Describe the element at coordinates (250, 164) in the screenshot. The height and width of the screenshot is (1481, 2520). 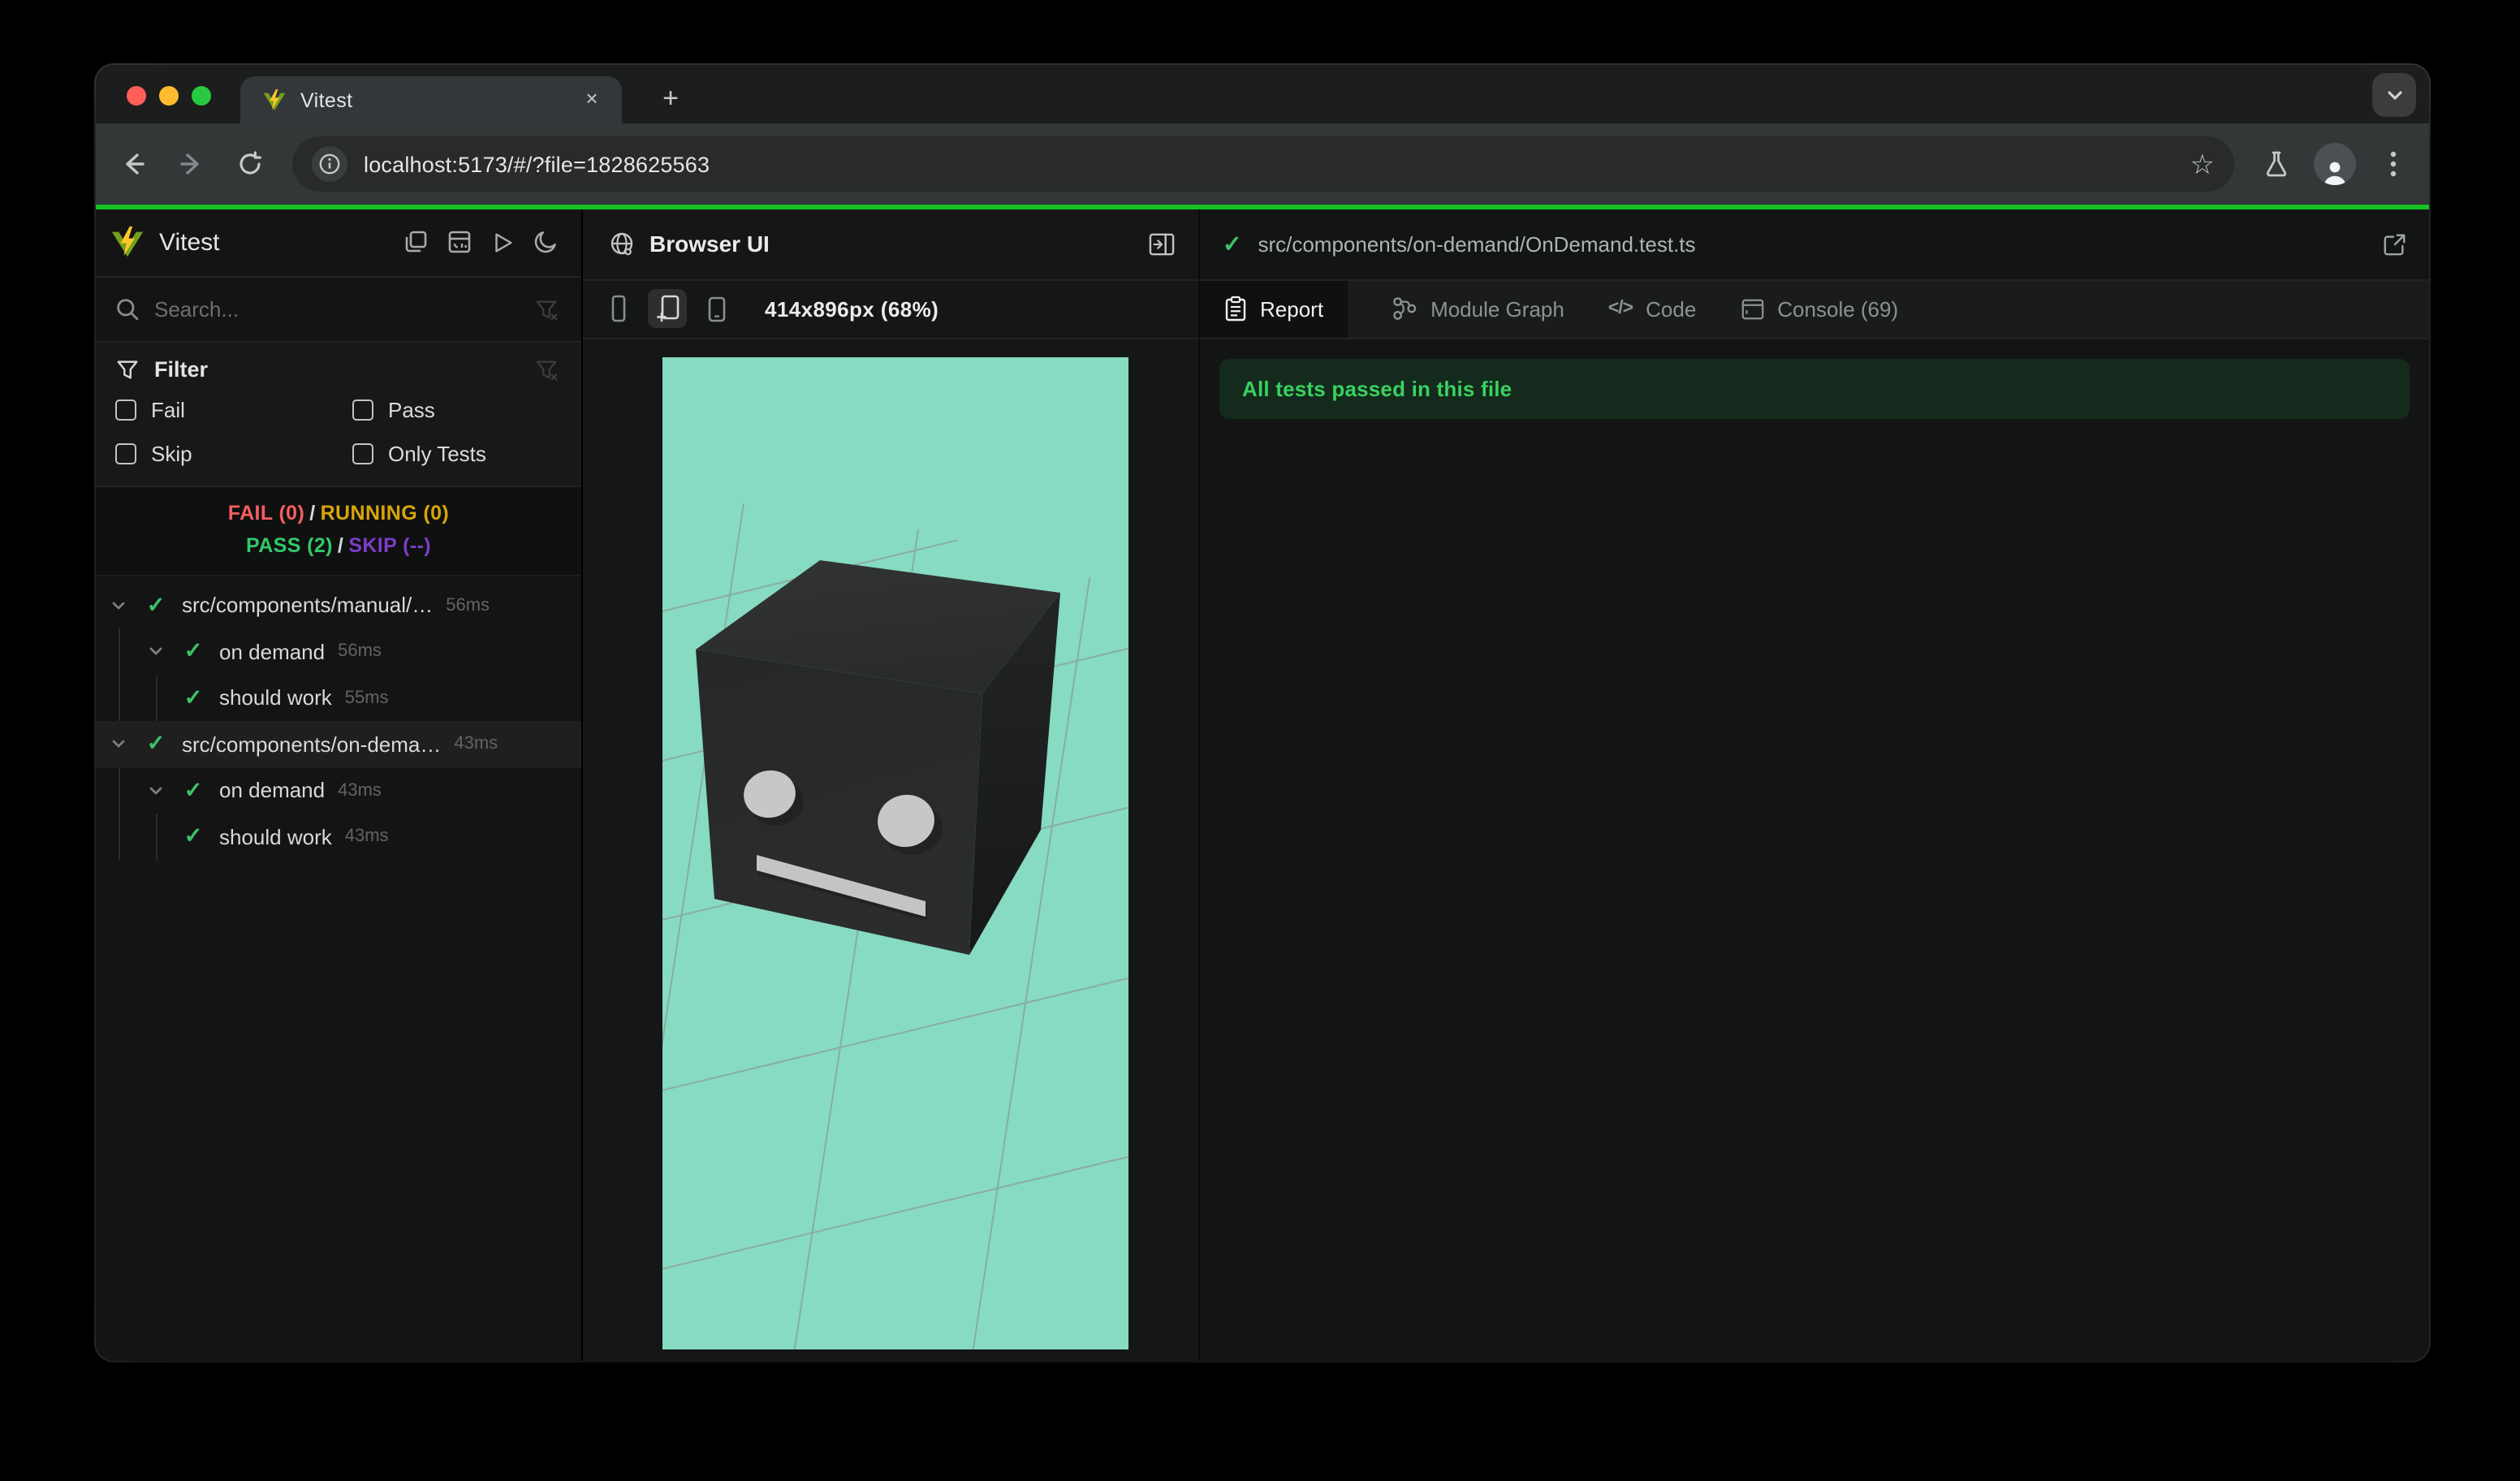
I see `reload-button` at that location.